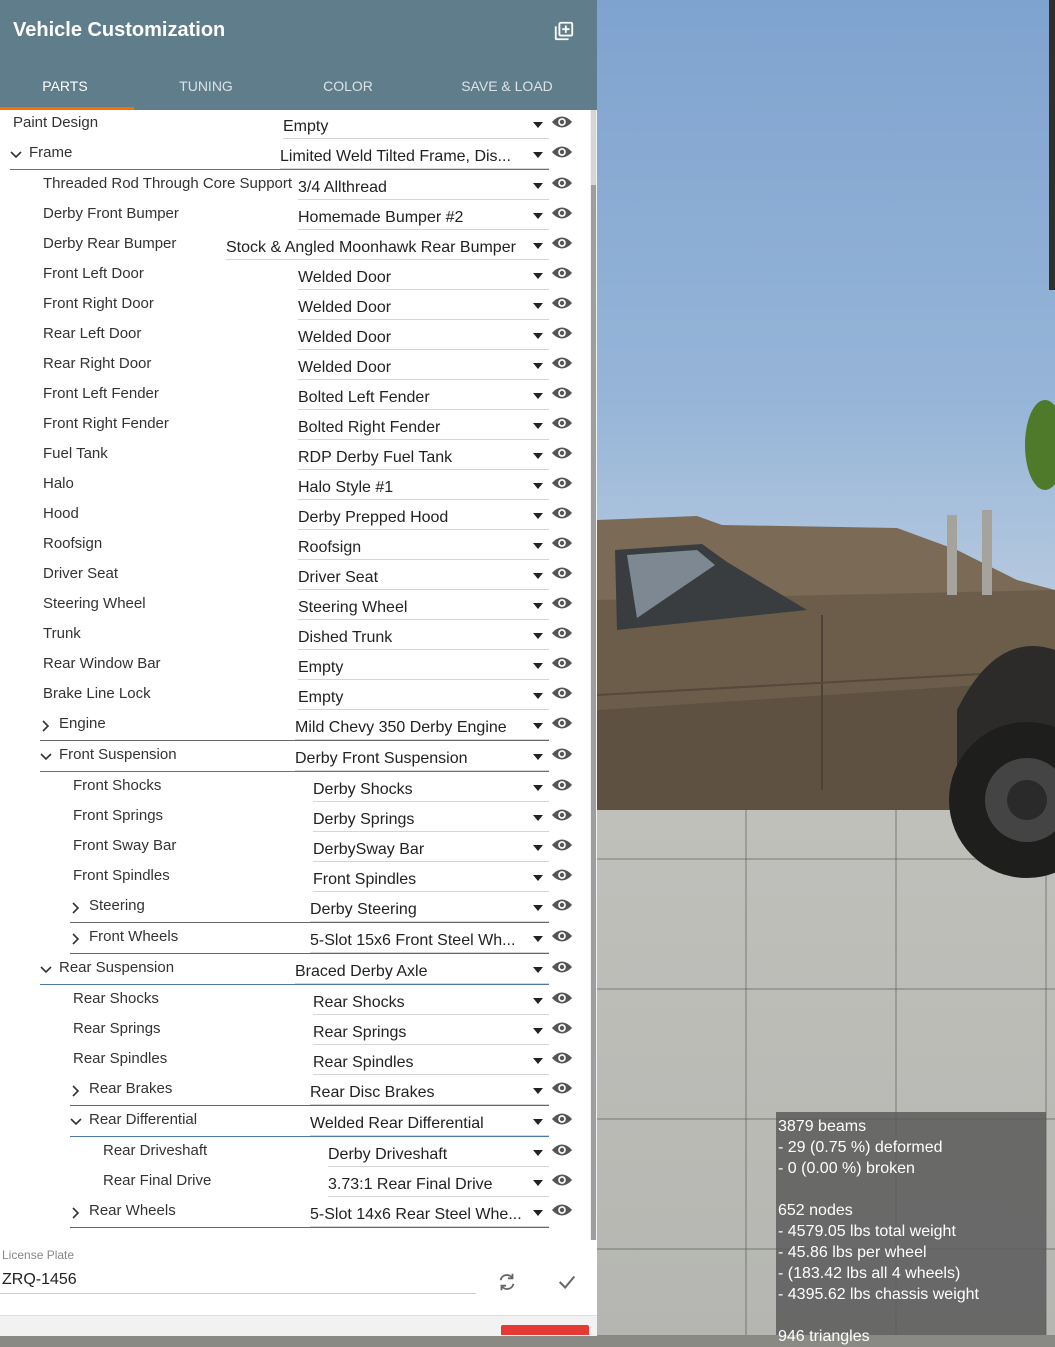 This screenshot has height=1347, width=1055. Describe the element at coordinates (593, 712) in the screenshot. I see `scrollbar-thumb` at that location.